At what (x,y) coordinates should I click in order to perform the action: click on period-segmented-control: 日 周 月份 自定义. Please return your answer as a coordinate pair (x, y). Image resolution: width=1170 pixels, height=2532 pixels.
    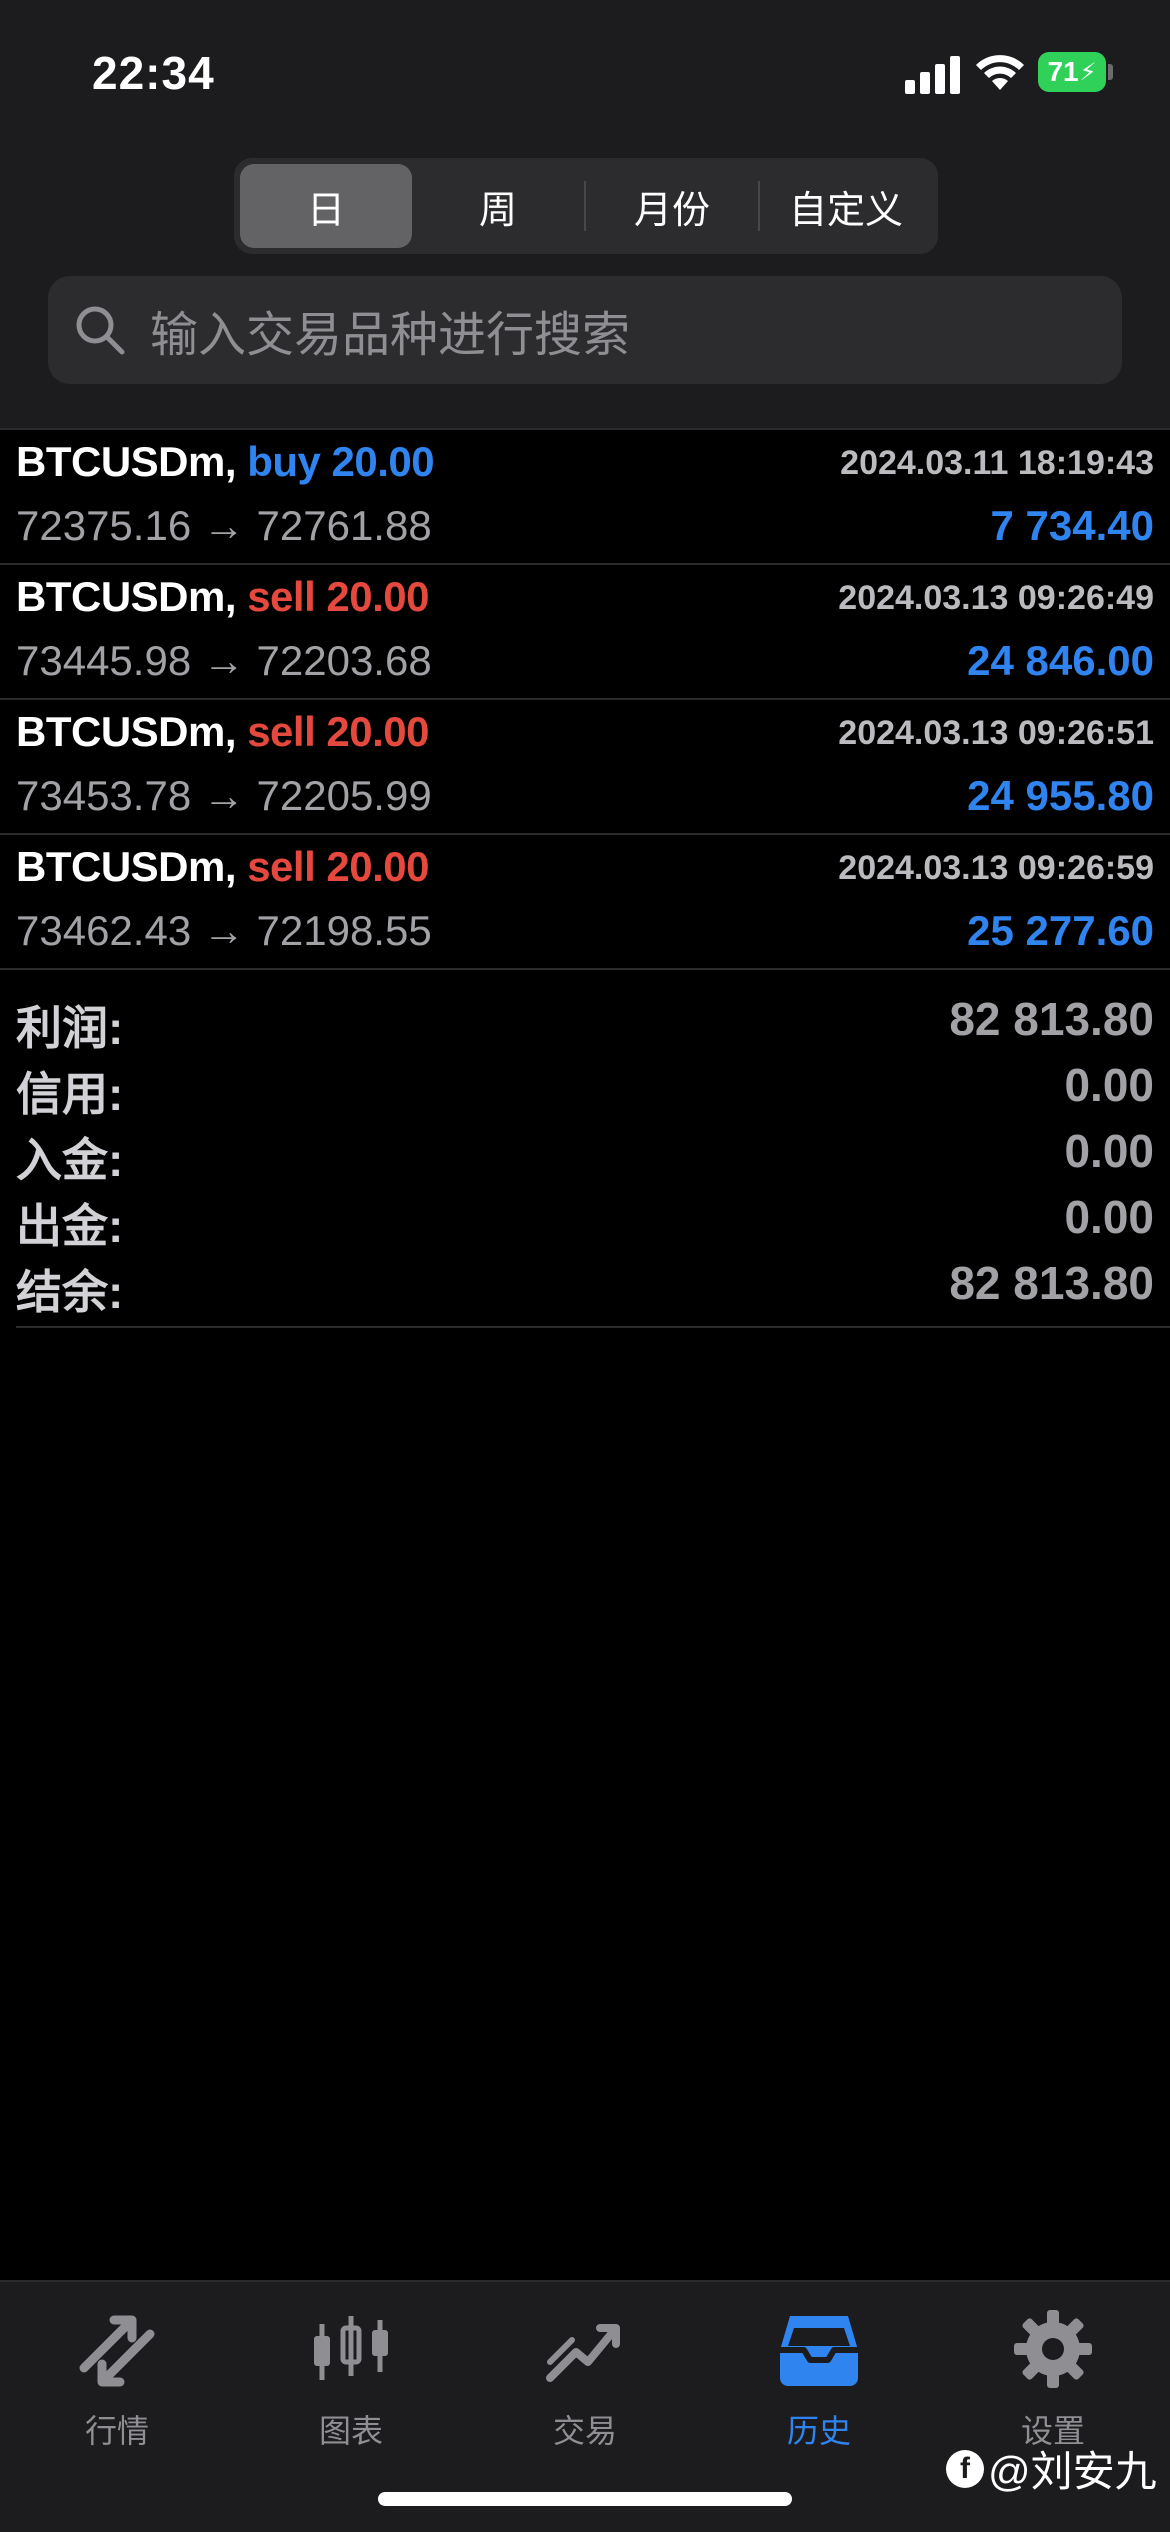
    Looking at the image, I should click on (586, 206).